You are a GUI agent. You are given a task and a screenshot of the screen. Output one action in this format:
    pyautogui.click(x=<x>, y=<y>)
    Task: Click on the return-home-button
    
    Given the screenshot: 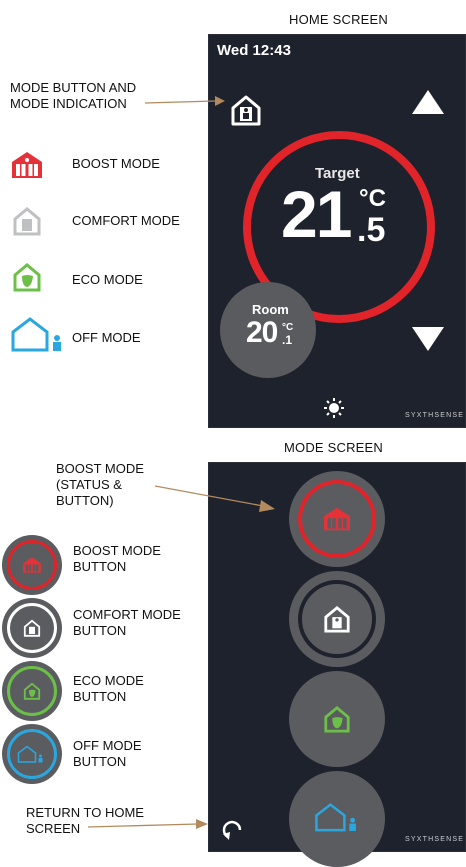 What is the action you would take?
    pyautogui.click(x=233, y=832)
    